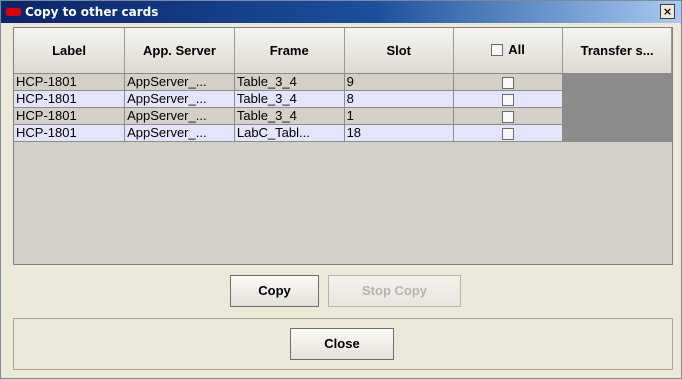 The width and height of the screenshot is (682, 379). I want to click on select-all-checkbox, so click(497, 49).